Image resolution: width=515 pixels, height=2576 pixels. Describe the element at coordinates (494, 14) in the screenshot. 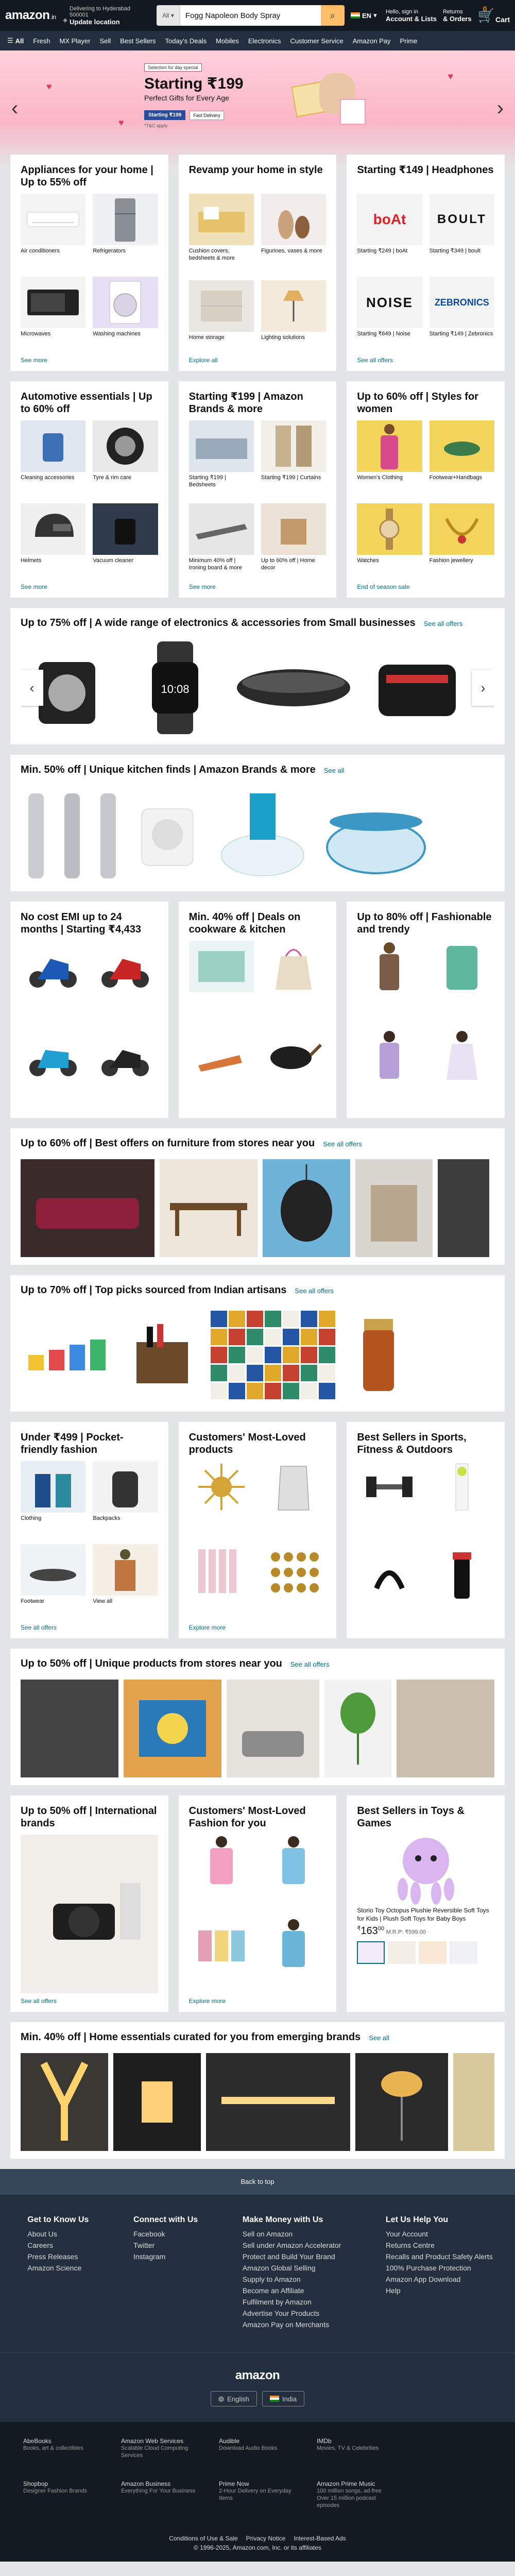

I see `cart-button: 🛒 0 Cart` at that location.